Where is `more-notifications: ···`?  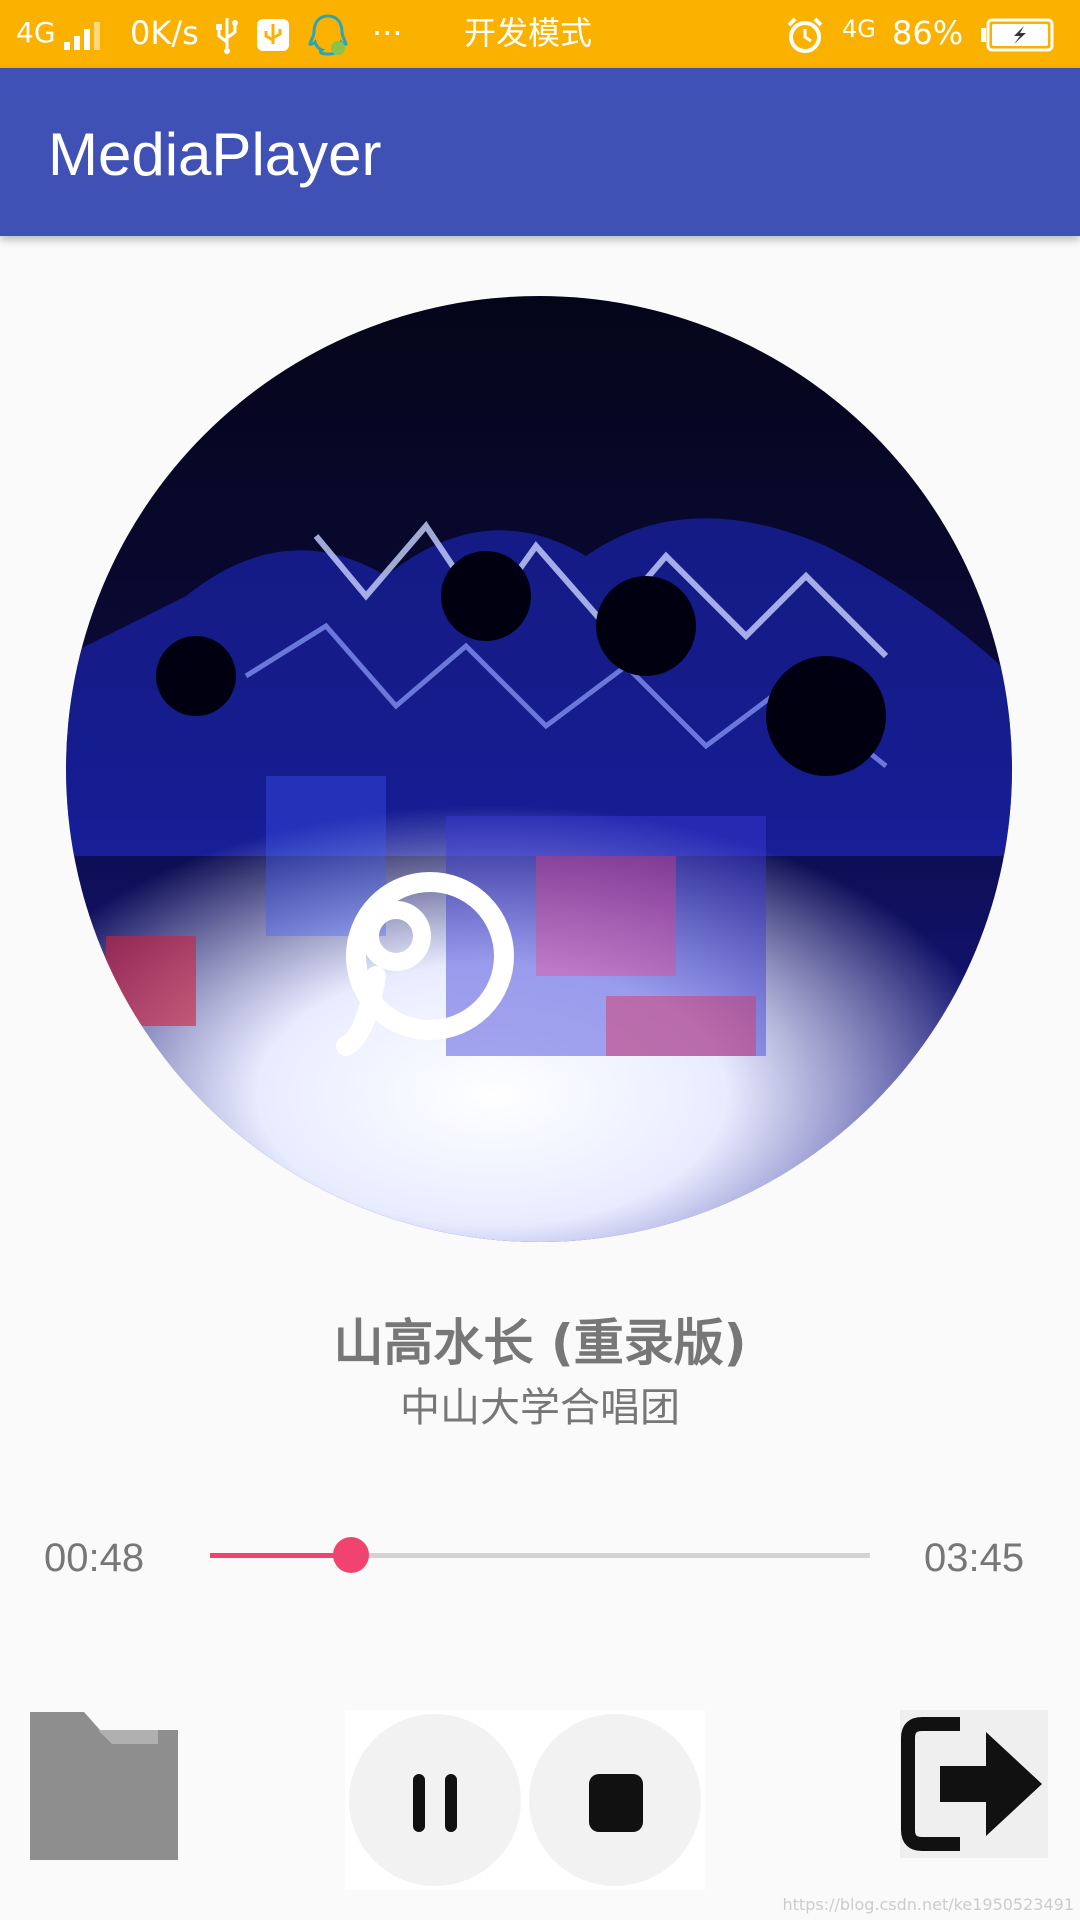 more-notifications: ··· is located at coordinates (387, 33).